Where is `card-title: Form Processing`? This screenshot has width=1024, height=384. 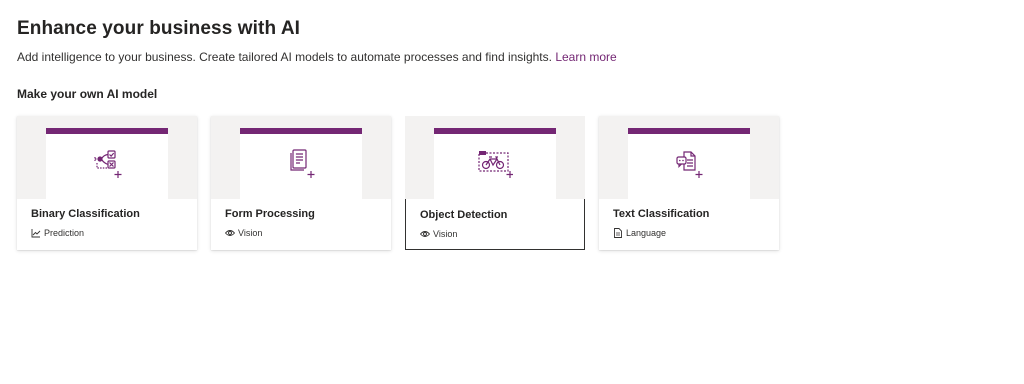
card-title: Form Processing is located at coordinates (270, 214).